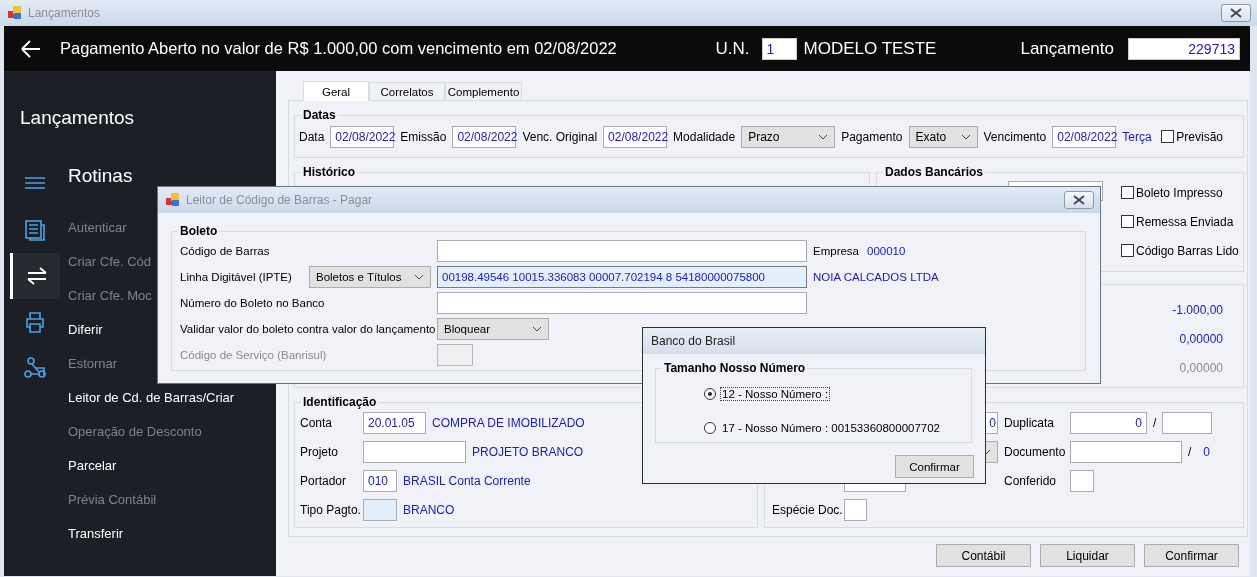  Describe the element at coordinates (831, 428) in the screenshot. I see `radio-label: 17 - Nosso Número : 00153360800007702` at that location.